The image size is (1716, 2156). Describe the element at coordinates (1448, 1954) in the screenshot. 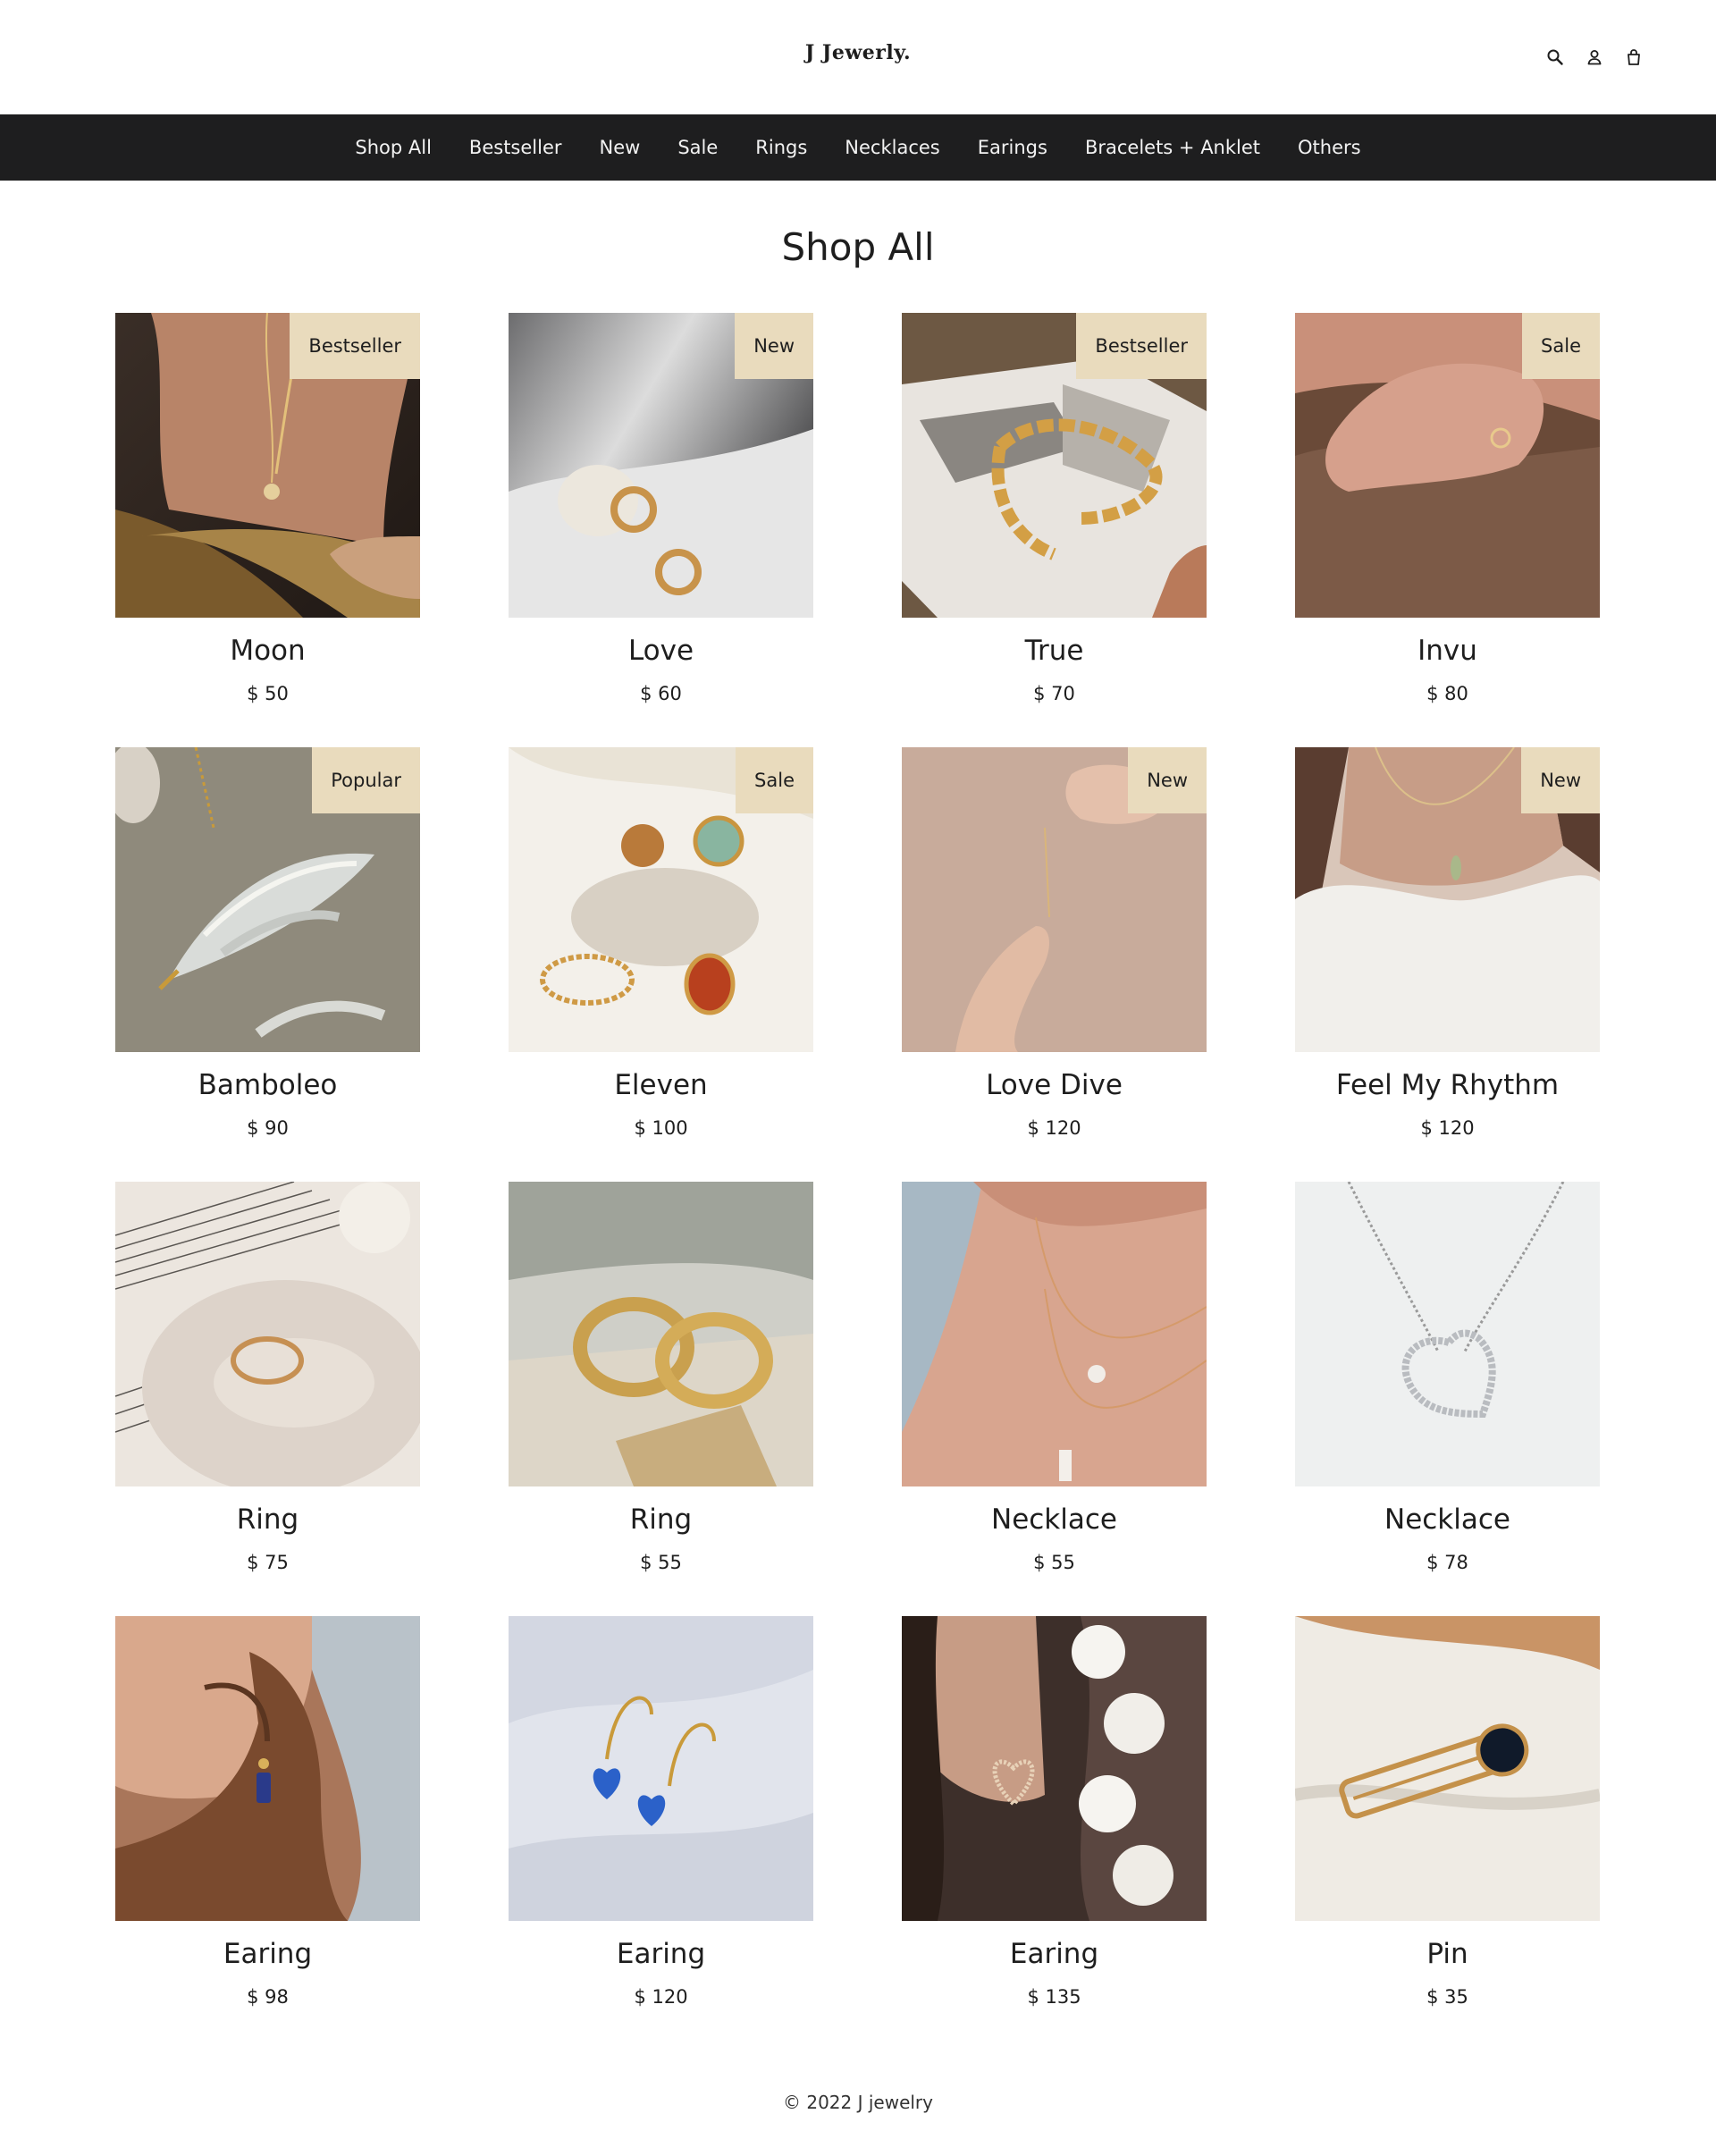

I see `product-name: Pin` at that location.